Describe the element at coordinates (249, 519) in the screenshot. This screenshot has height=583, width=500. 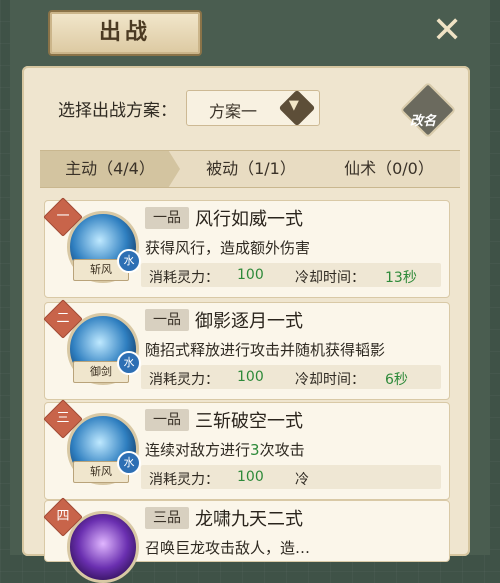
I see `skill-name: 龙啸九天二式` at that location.